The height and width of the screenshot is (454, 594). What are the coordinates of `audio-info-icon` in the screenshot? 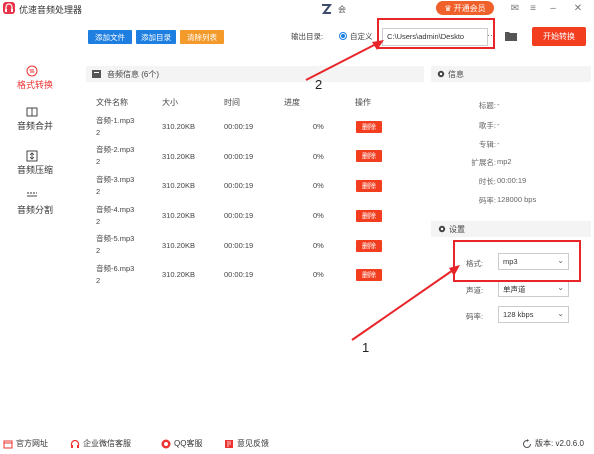 It's located at (96, 74).